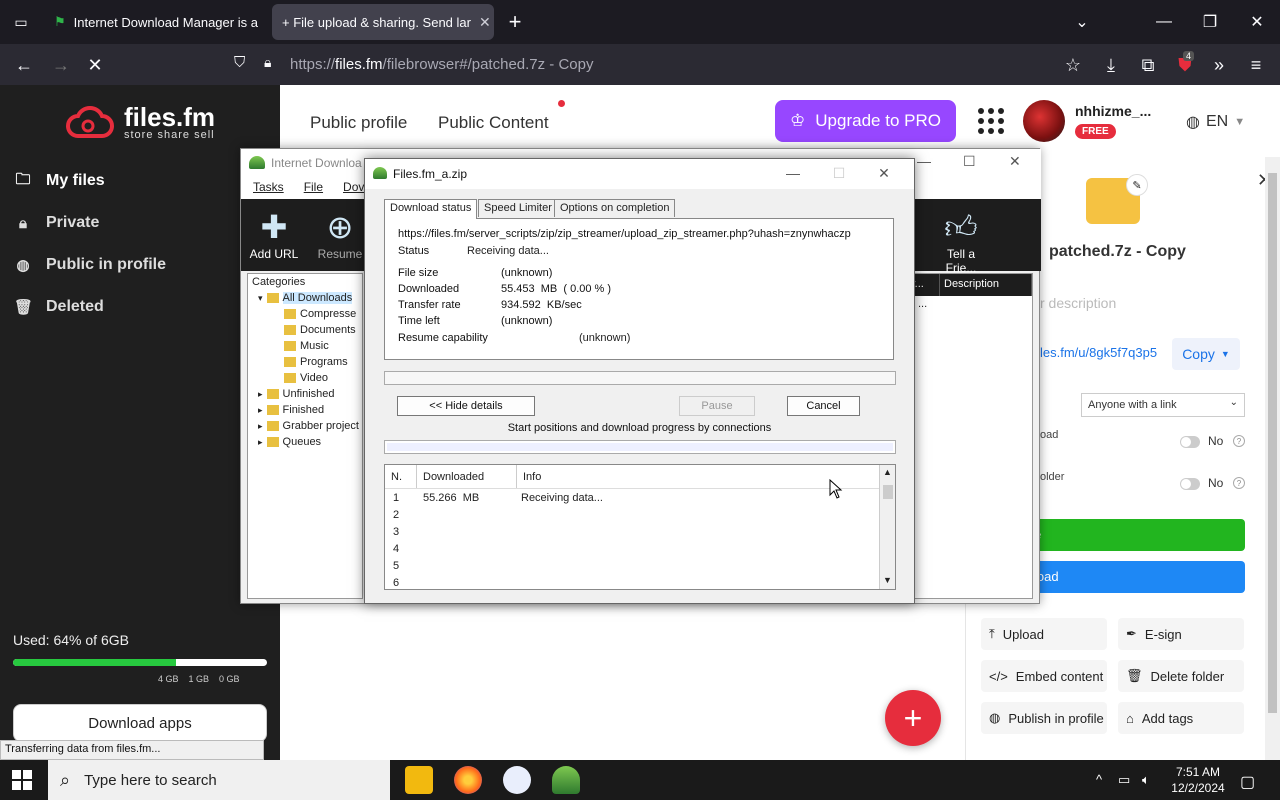 The width and height of the screenshot is (1280, 800). I want to click on category-item: ▾ All Downloads, so click(305, 298).